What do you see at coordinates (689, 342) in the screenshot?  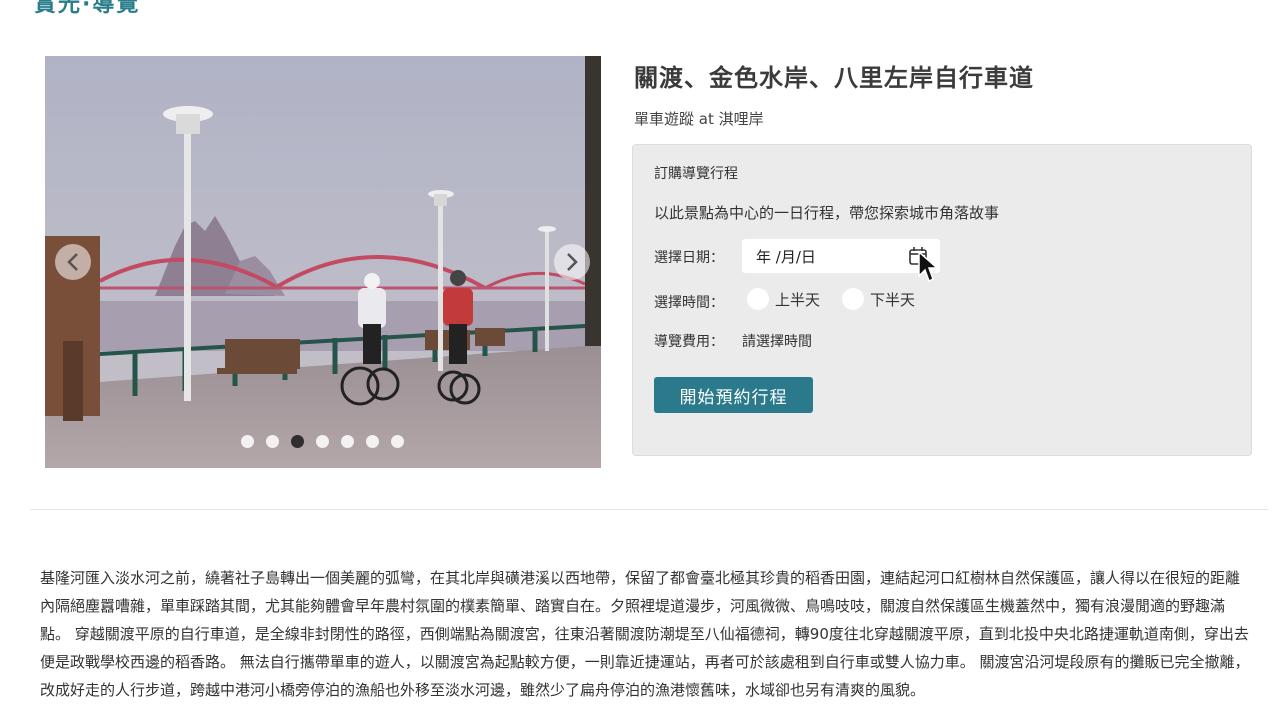 I see `fee-label: 導覽費用：` at bounding box center [689, 342].